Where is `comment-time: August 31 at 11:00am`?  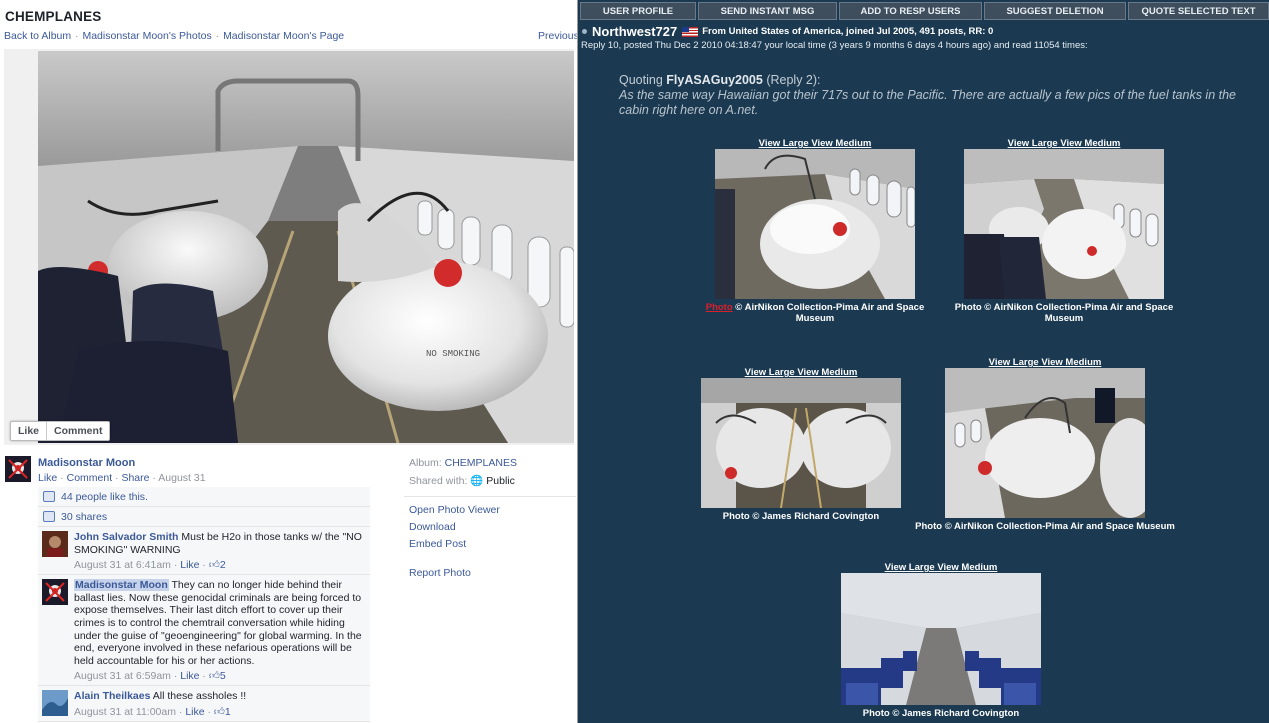
comment-time: August 31 at 11:00am is located at coordinates (125, 712).